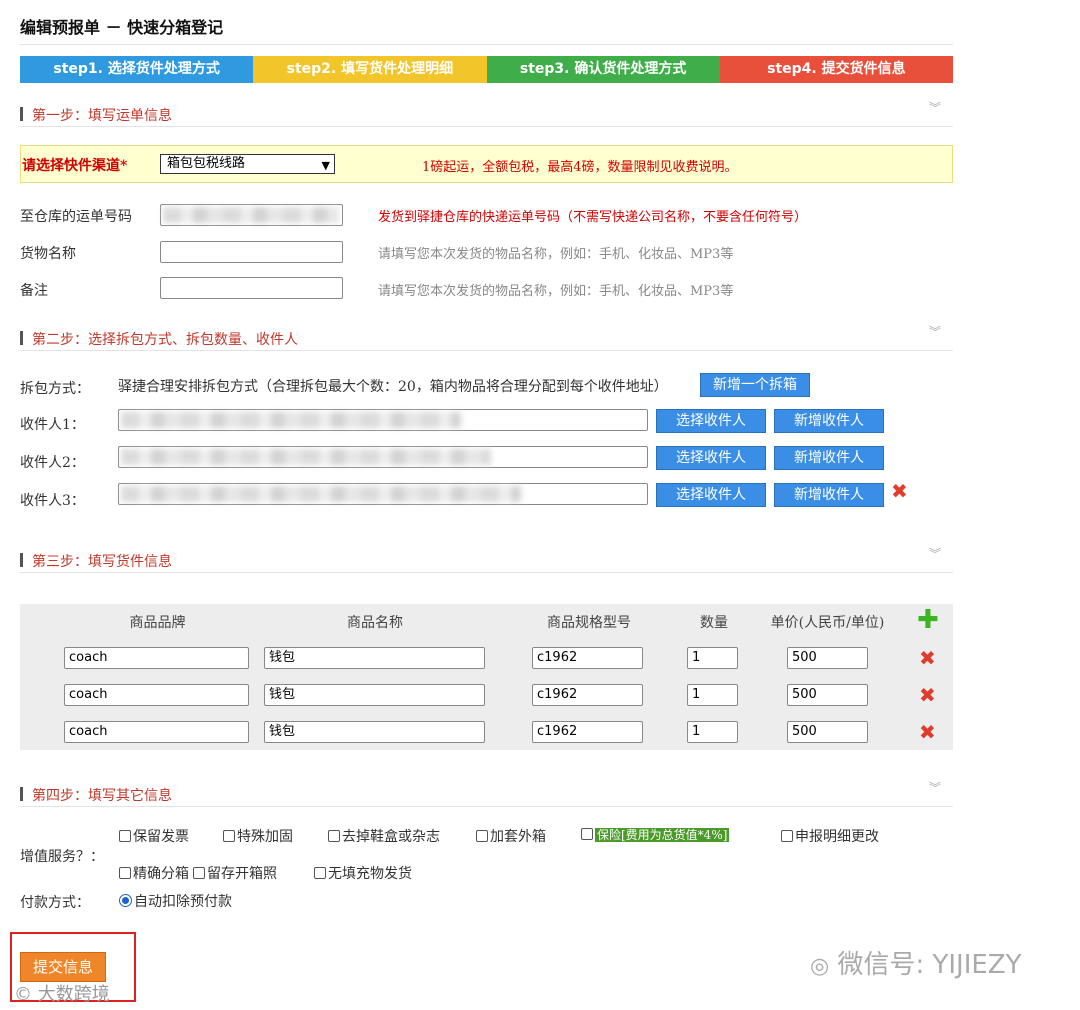 The width and height of the screenshot is (1080, 1010). Describe the element at coordinates (375, 623) in the screenshot. I see `header-name: 商品名称` at that location.